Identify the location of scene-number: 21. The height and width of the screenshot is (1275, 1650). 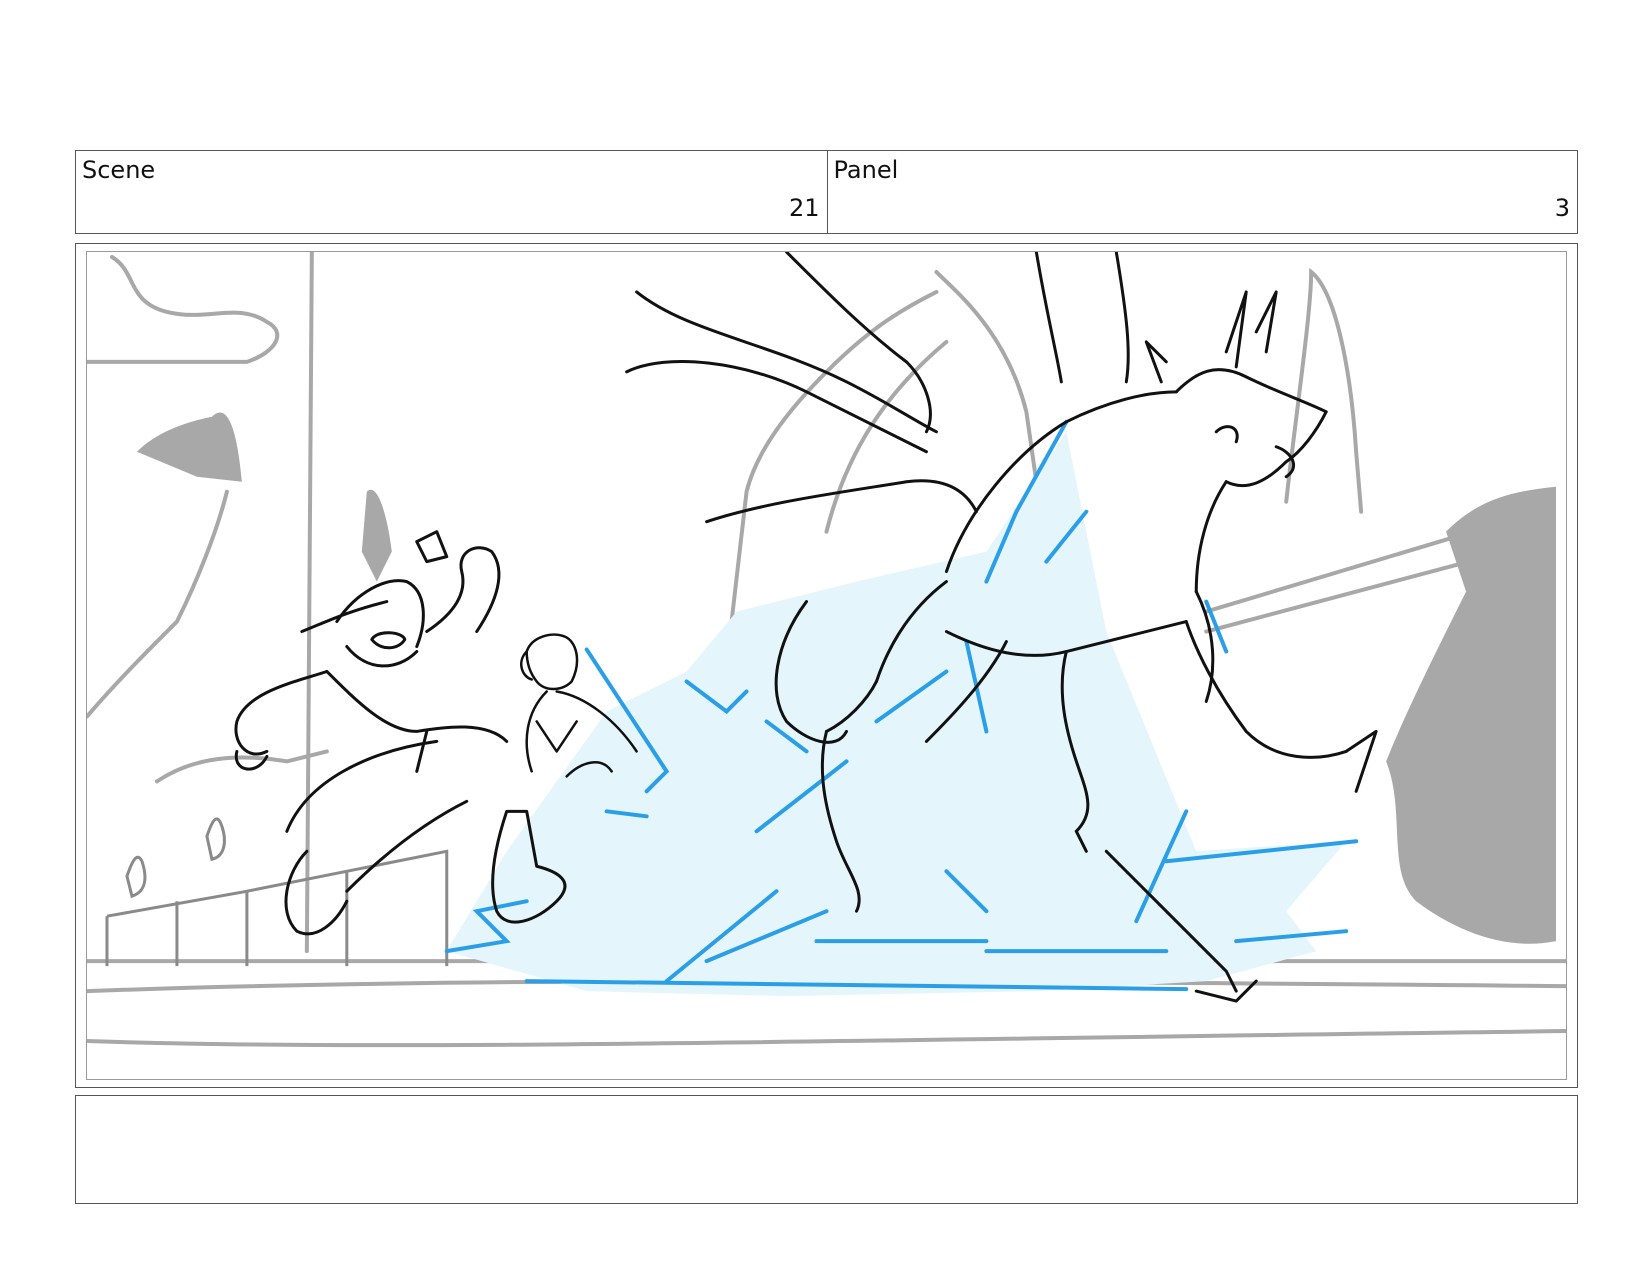
(804, 208).